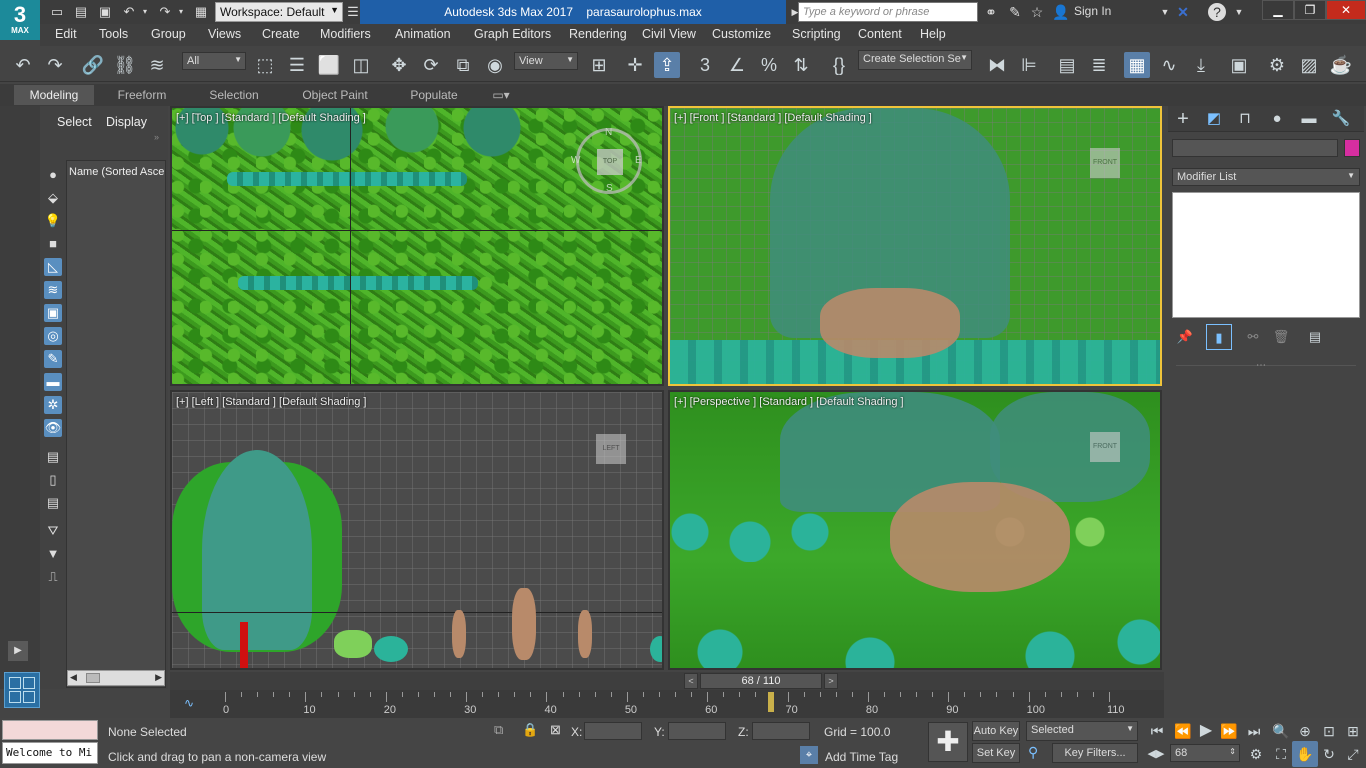 Image resolution: width=1366 pixels, height=768 pixels. What do you see at coordinates (1352, 148) in the screenshot?
I see `object-color-swatch` at bounding box center [1352, 148].